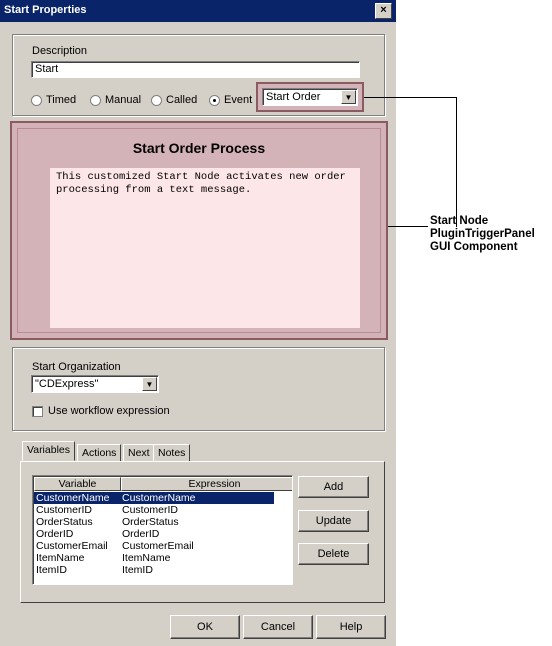 This screenshot has height=646, width=552. What do you see at coordinates (214, 100) in the screenshot?
I see `radio-event-dot` at bounding box center [214, 100].